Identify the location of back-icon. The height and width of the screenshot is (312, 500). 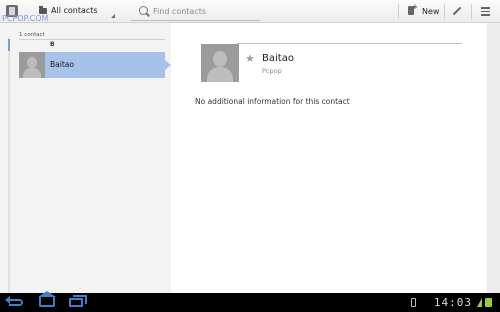
(14, 301).